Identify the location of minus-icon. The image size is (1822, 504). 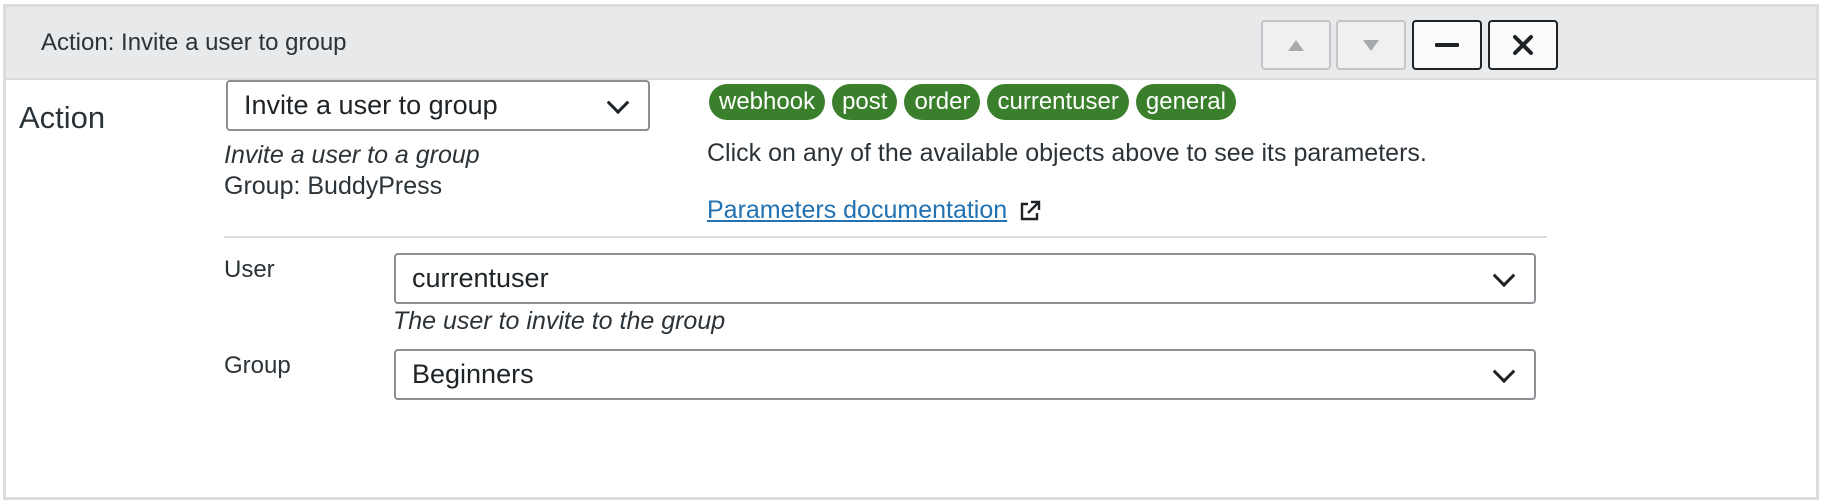
(1447, 45).